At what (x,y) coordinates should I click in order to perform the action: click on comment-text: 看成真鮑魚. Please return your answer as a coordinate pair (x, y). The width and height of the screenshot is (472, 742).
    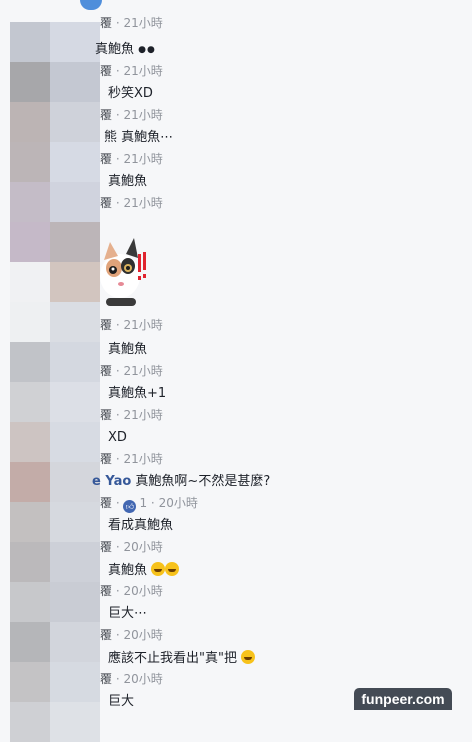
    Looking at the image, I should click on (141, 525).